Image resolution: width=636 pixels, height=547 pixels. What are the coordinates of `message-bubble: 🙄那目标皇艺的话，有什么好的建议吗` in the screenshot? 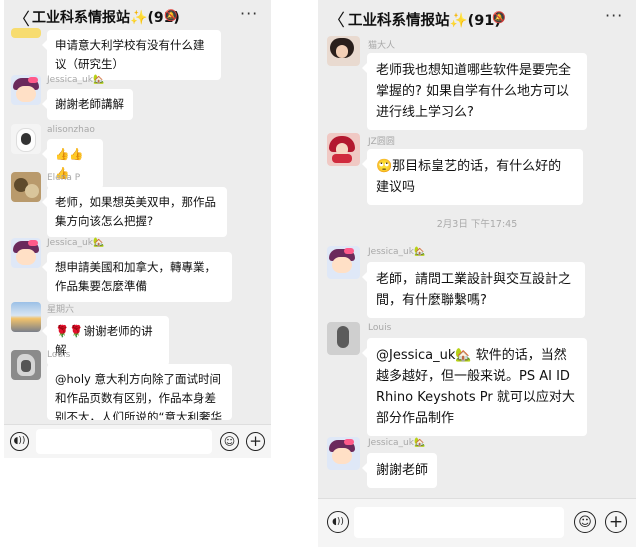 It's located at (472, 177).